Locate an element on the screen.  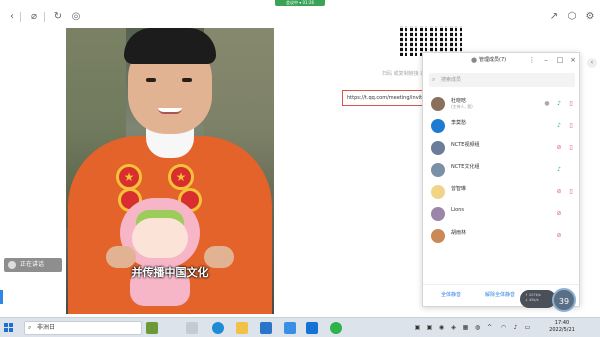
panel-title: 管理成员(7) is located at coordinates (493, 60).